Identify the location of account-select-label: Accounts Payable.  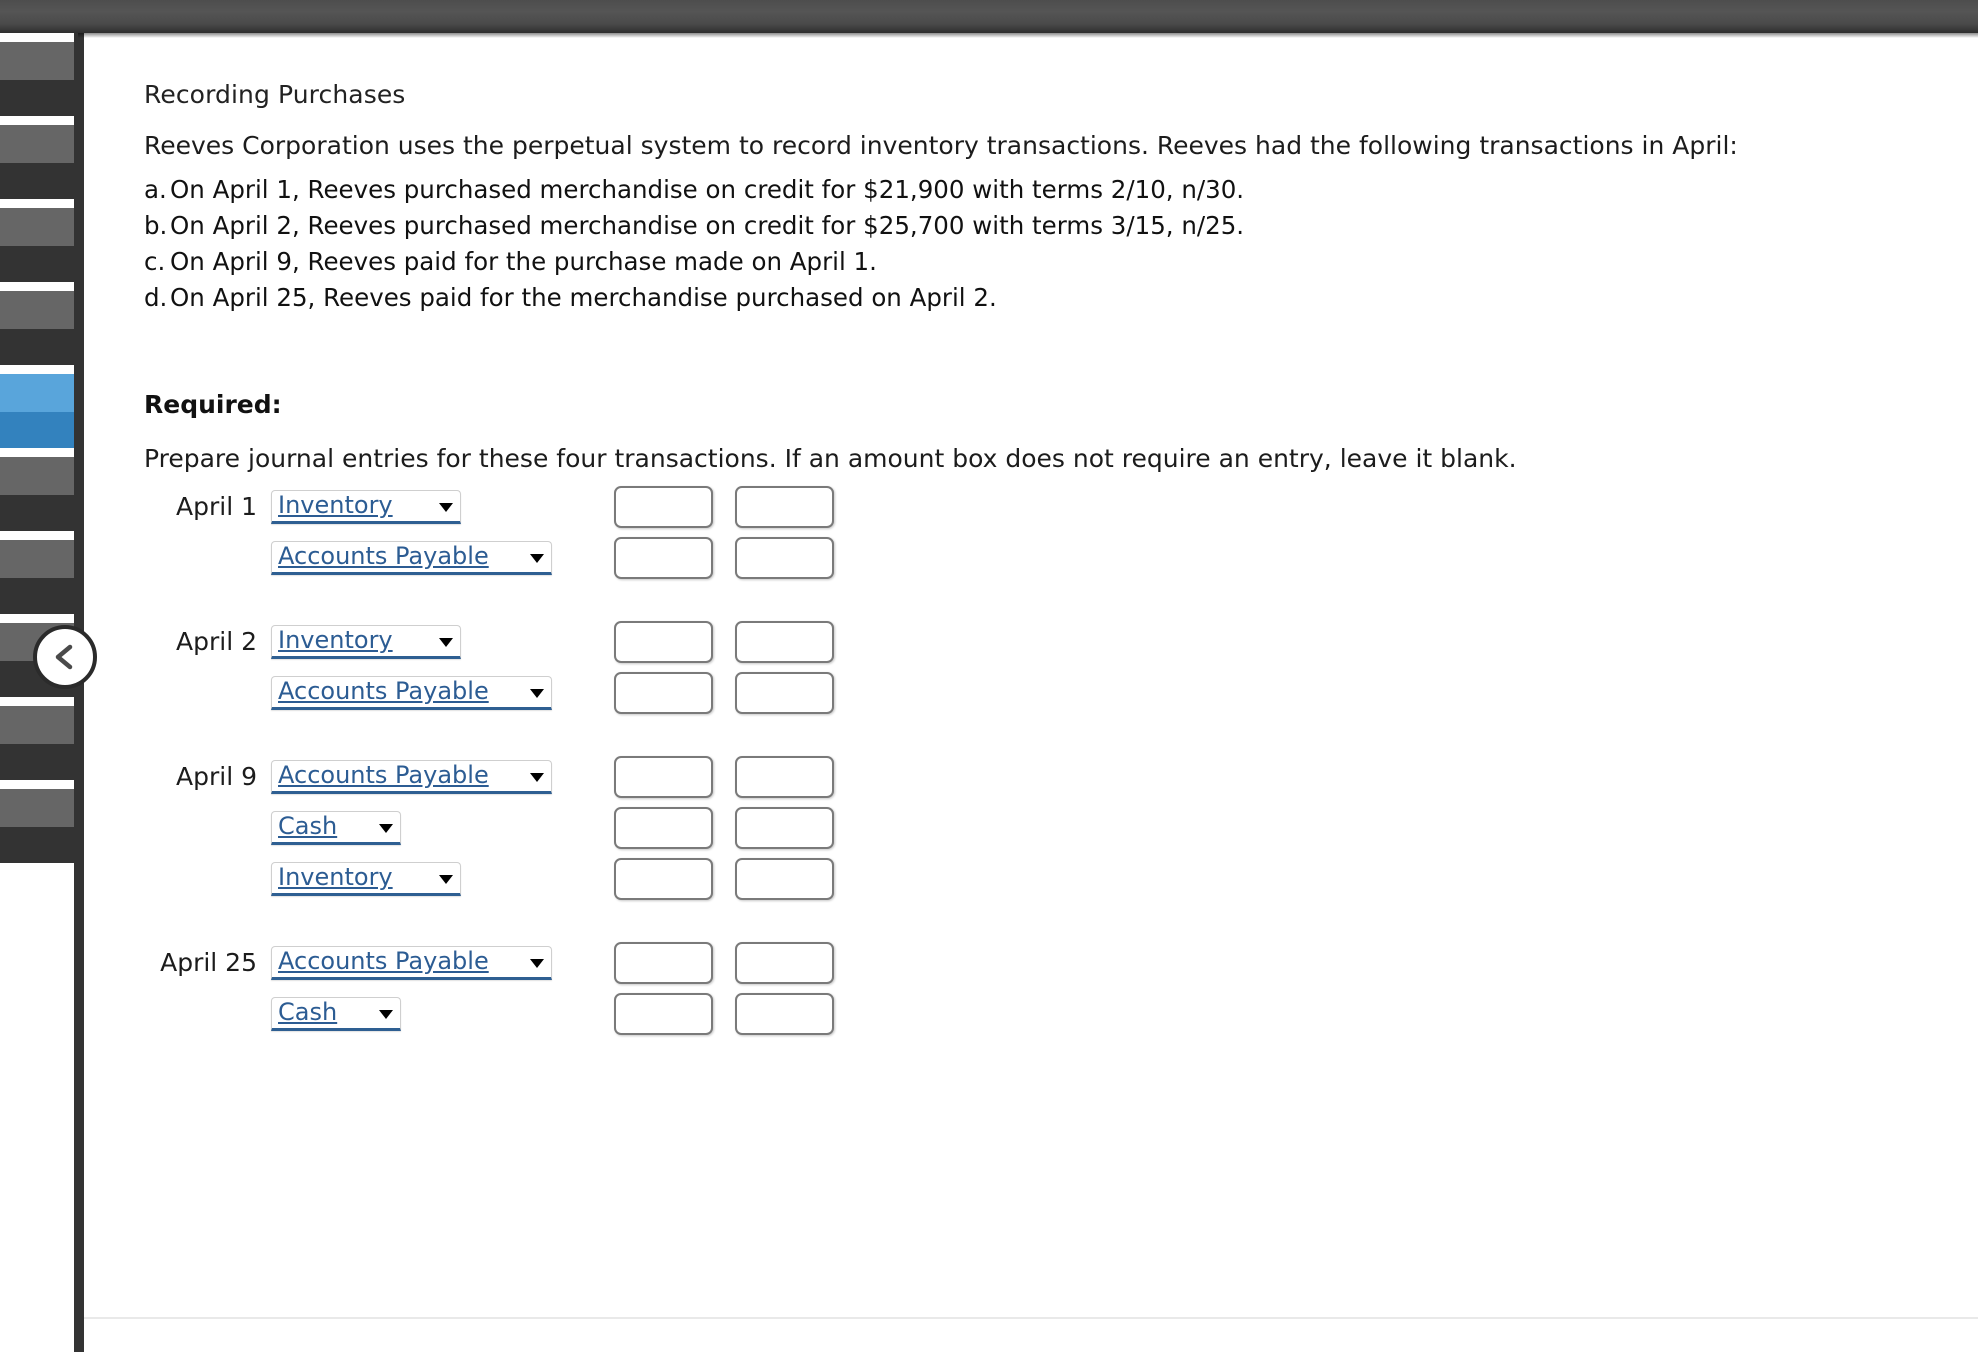
(383, 555).